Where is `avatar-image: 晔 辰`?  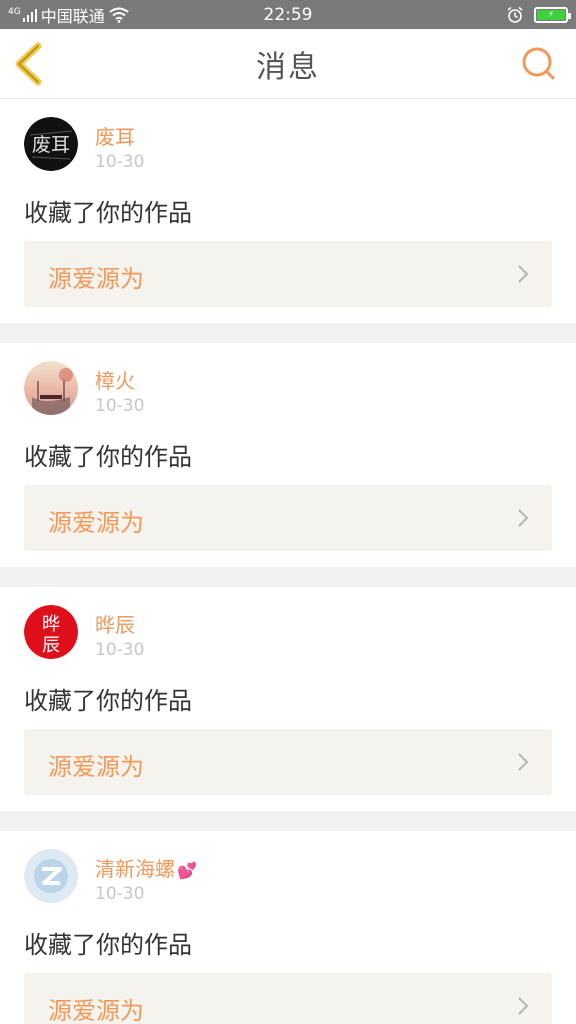 avatar-image: 晔 辰 is located at coordinates (51, 632).